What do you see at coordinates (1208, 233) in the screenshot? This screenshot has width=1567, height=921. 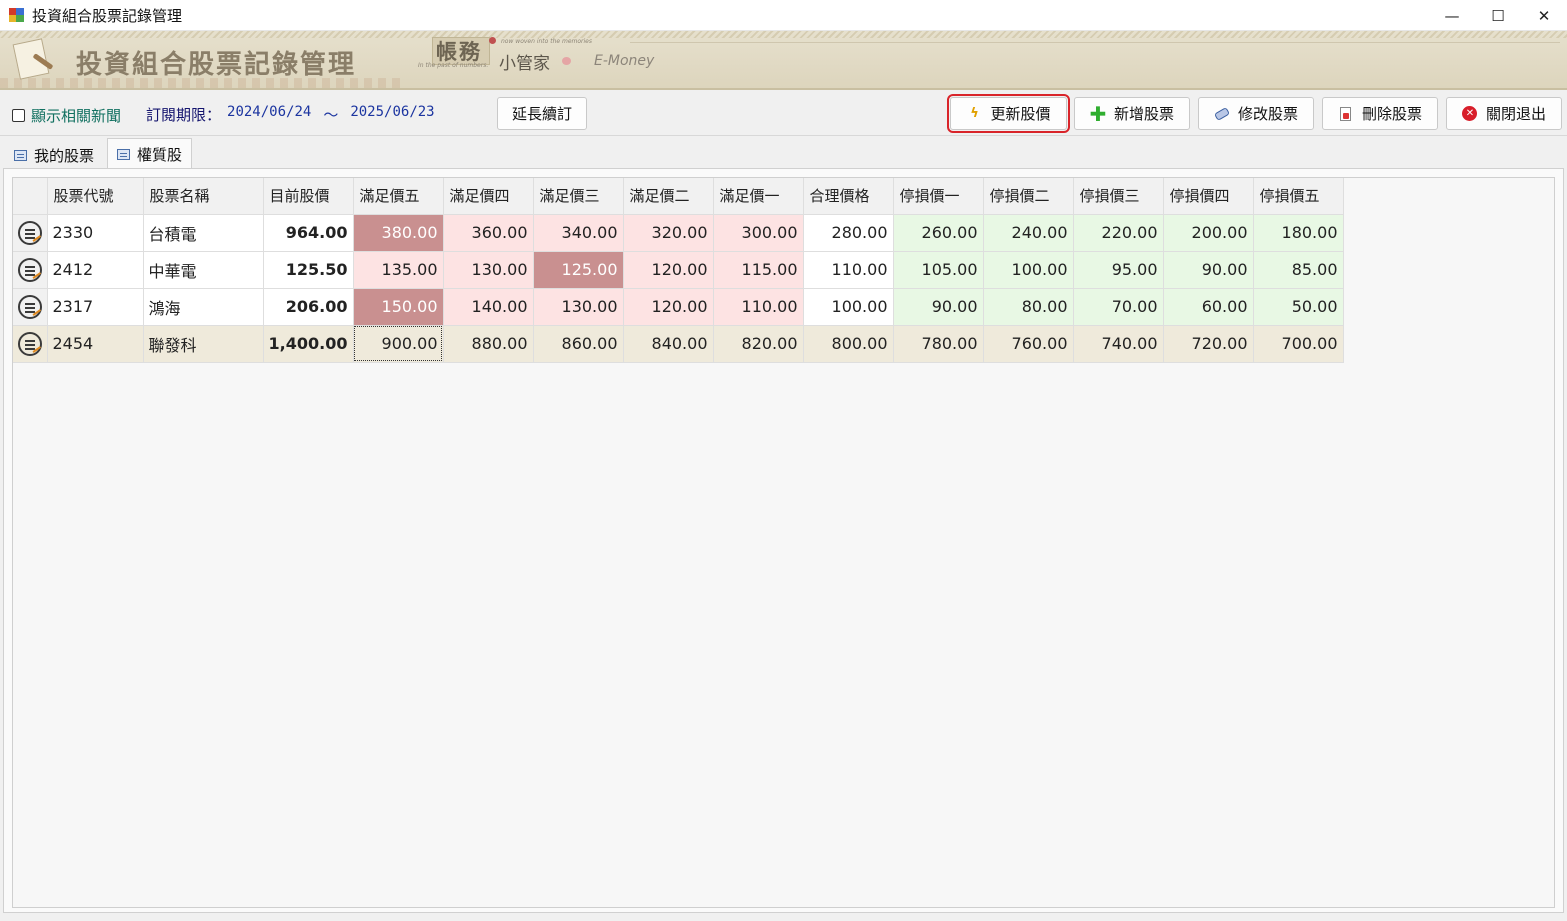 I see `stop-loss-cell: 200.00` at bounding box center [1208, 233].